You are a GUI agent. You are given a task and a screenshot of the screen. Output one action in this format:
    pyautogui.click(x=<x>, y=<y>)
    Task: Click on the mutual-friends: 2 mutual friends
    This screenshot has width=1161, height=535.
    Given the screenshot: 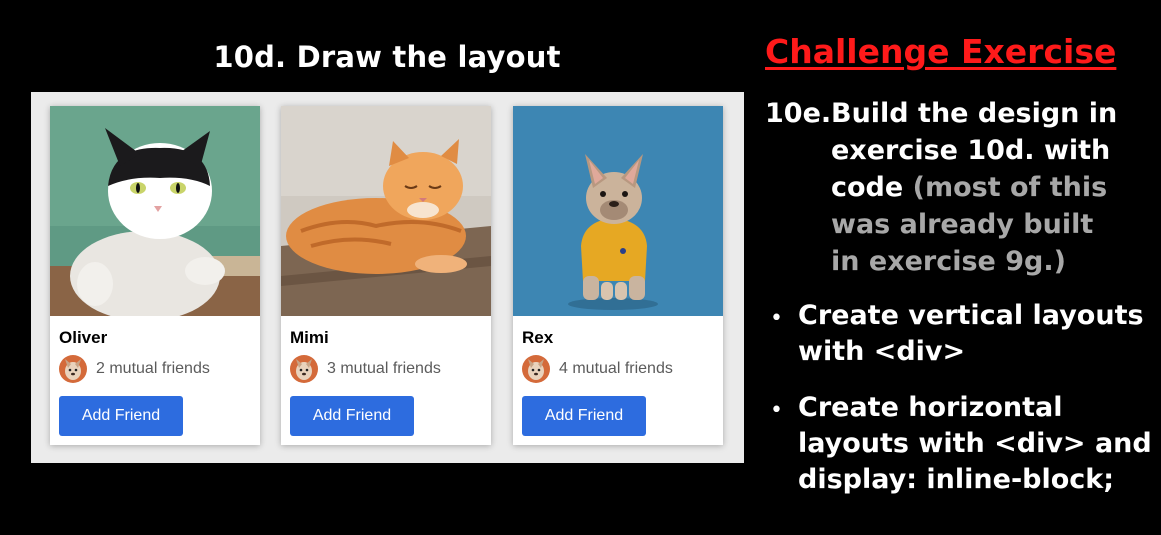 What is the action you would take?
    pyautogui.click(x=134, y=369)
    